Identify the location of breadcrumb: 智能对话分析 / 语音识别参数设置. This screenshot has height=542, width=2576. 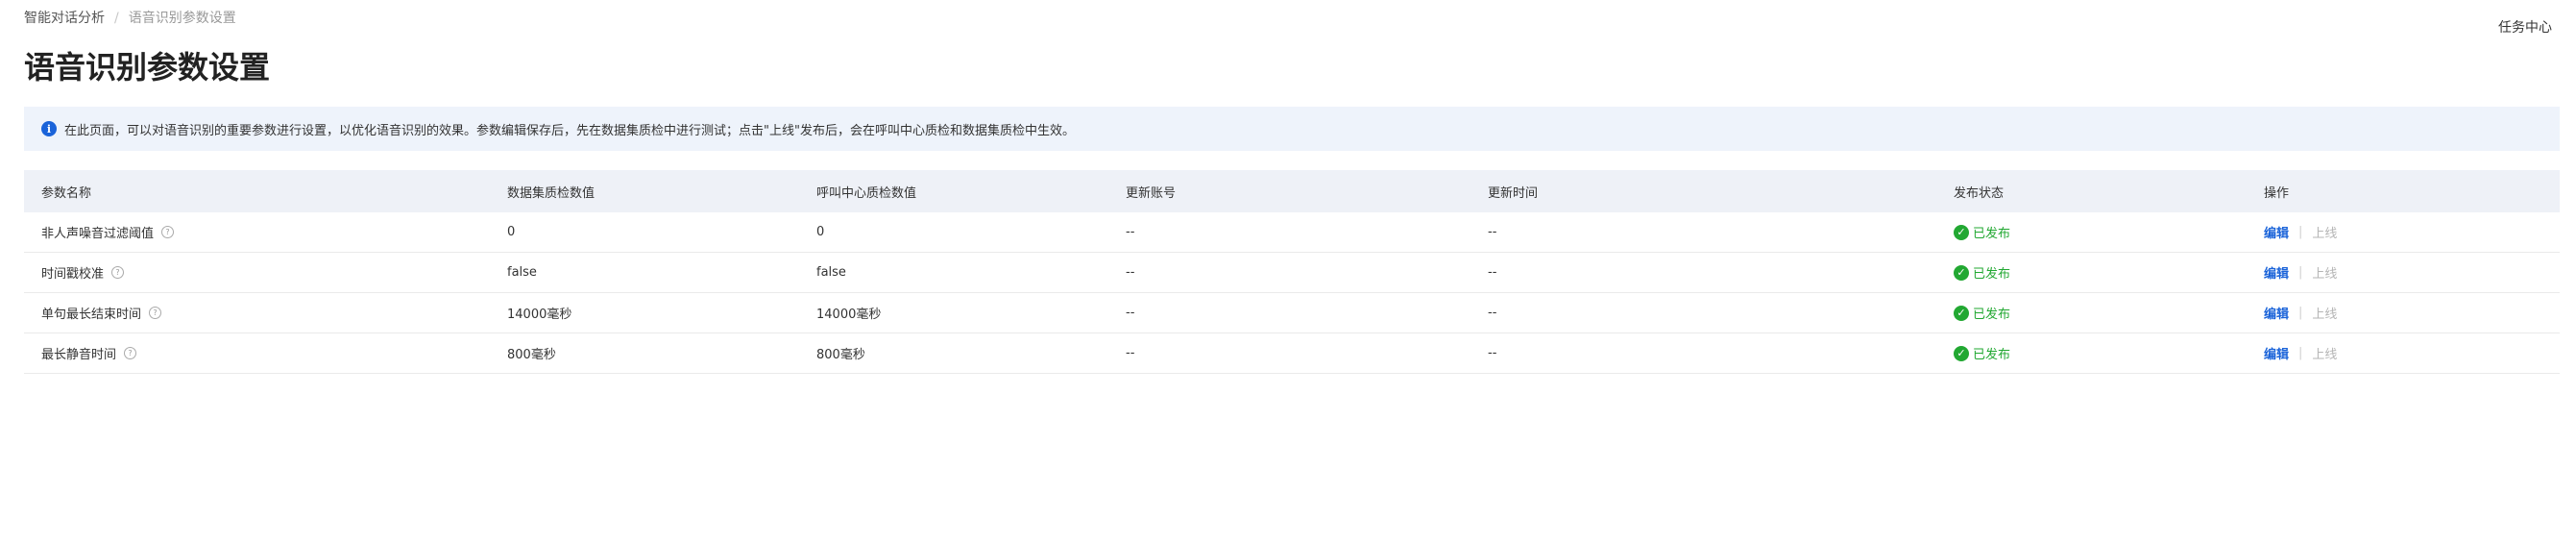
(130, 18).